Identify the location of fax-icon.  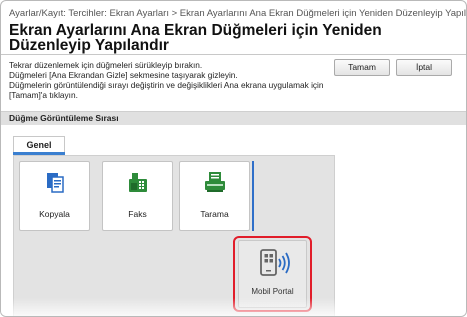
(137, 182).